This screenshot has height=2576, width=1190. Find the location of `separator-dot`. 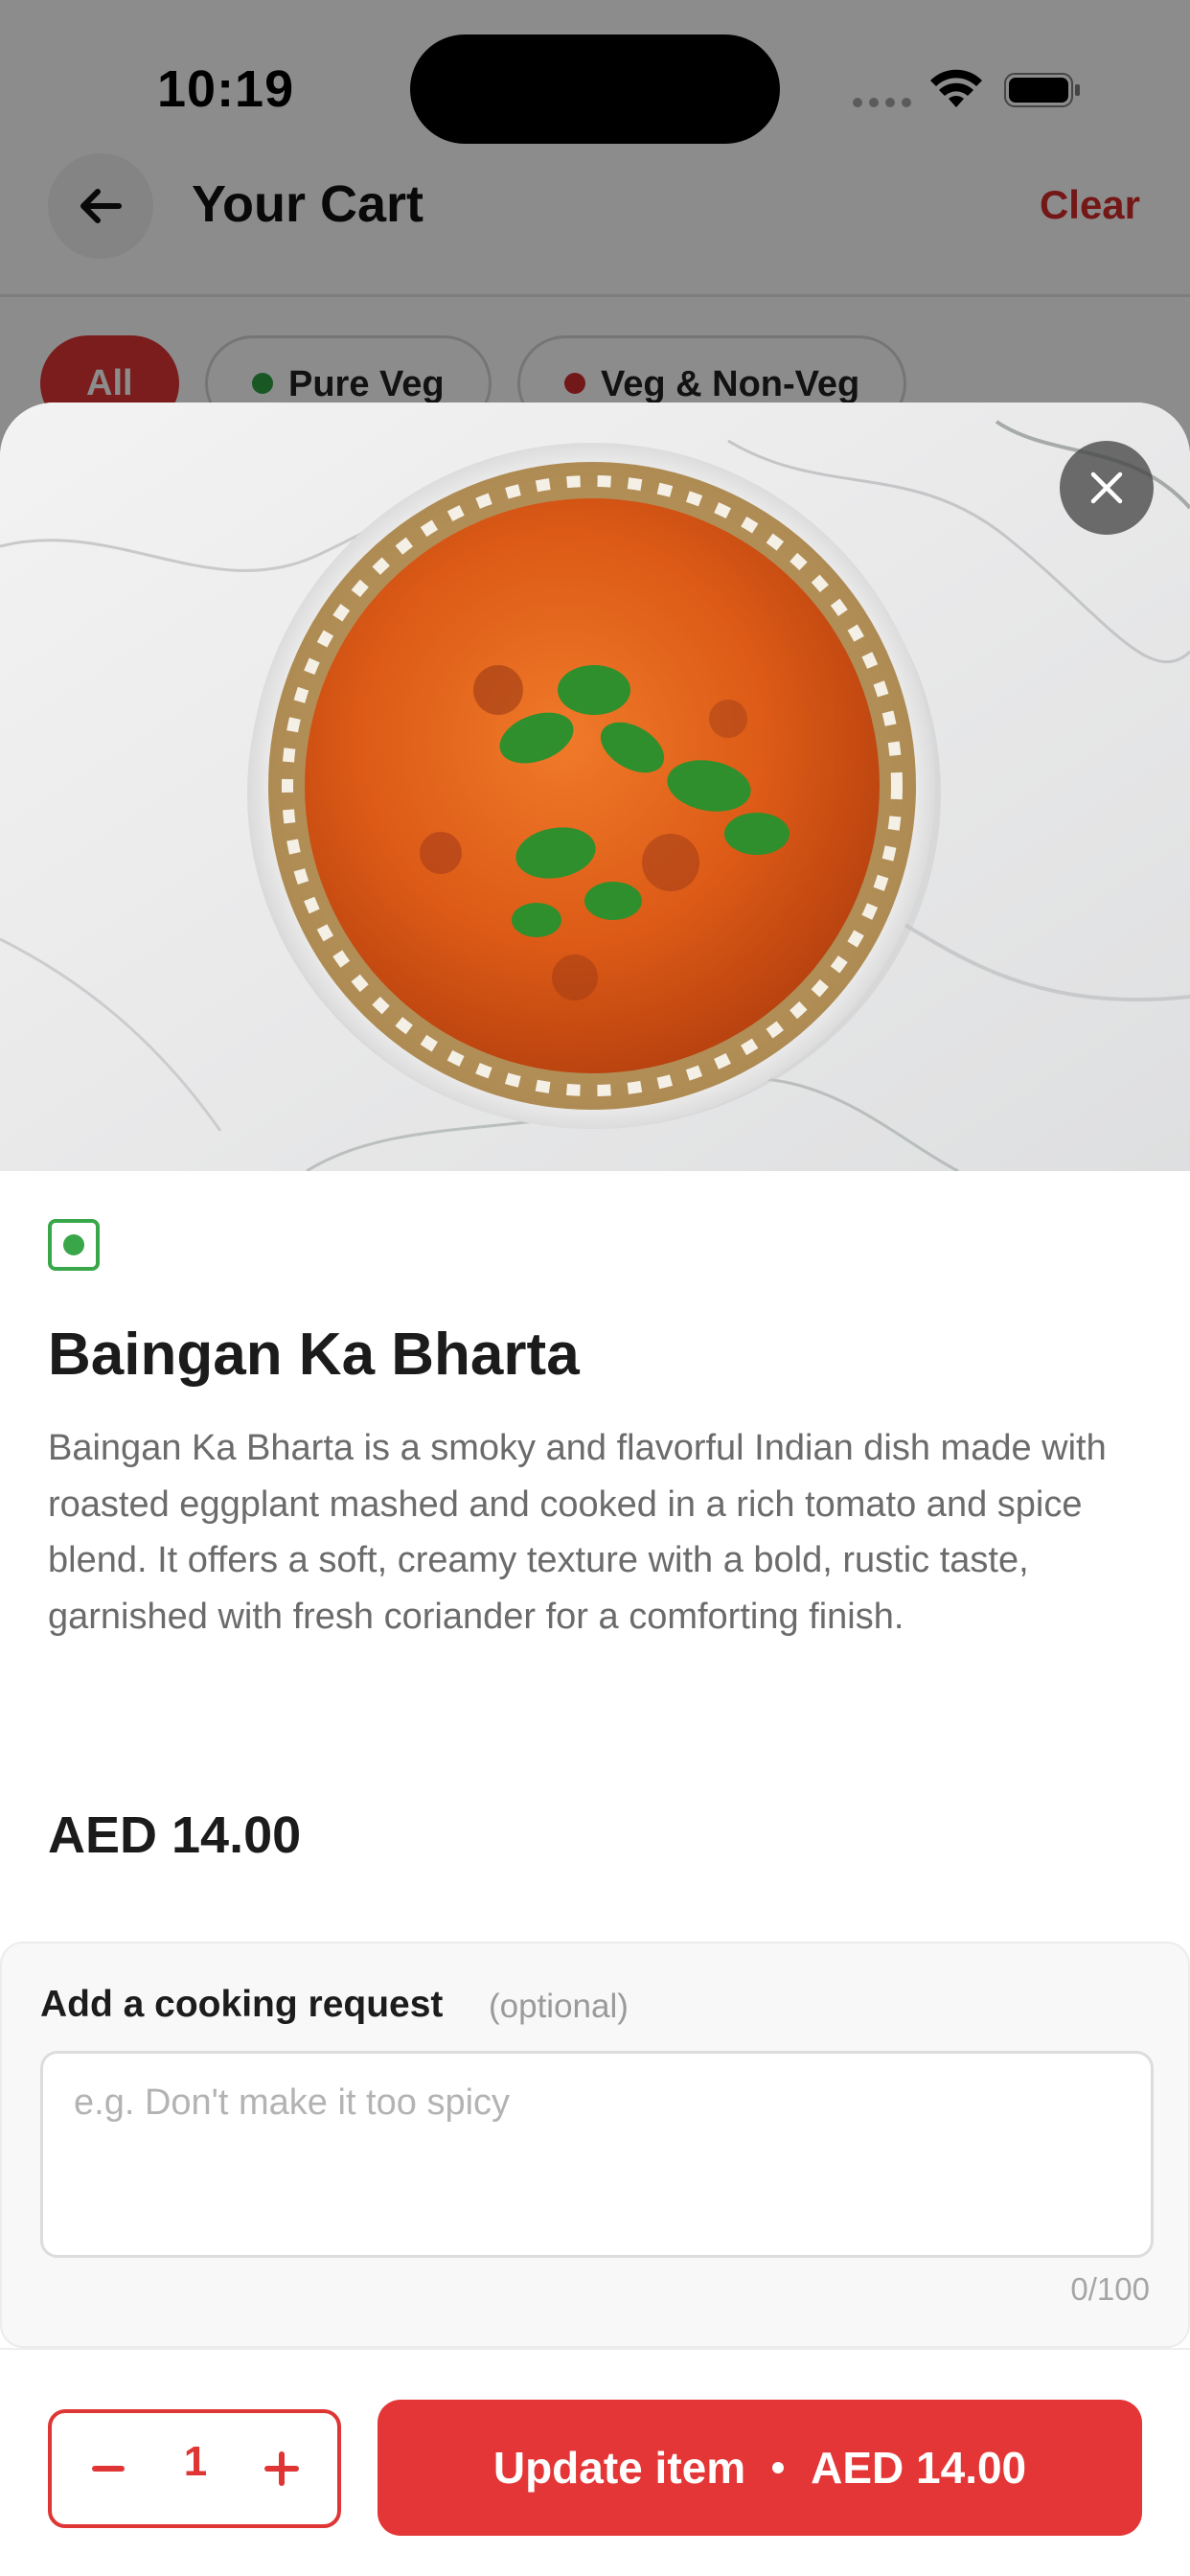

separator-dot is located at coordinates (779, 2467).